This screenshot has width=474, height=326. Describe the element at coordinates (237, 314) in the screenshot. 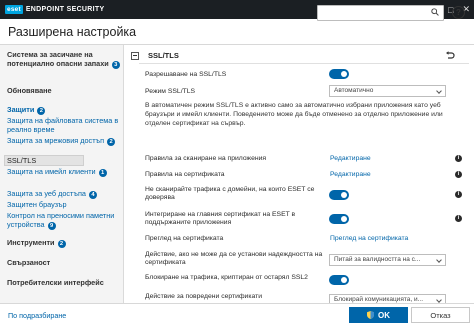

I see `footer: По подразбиране OK Отказ` at that location.